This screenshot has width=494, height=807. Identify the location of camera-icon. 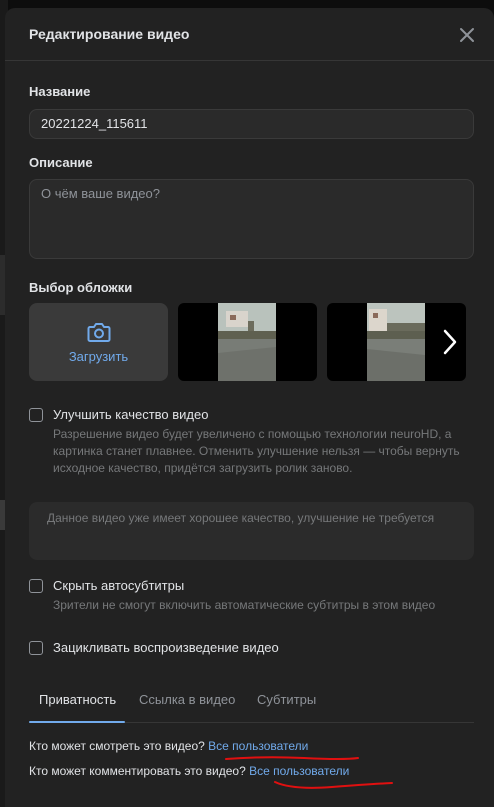
(98, 332).